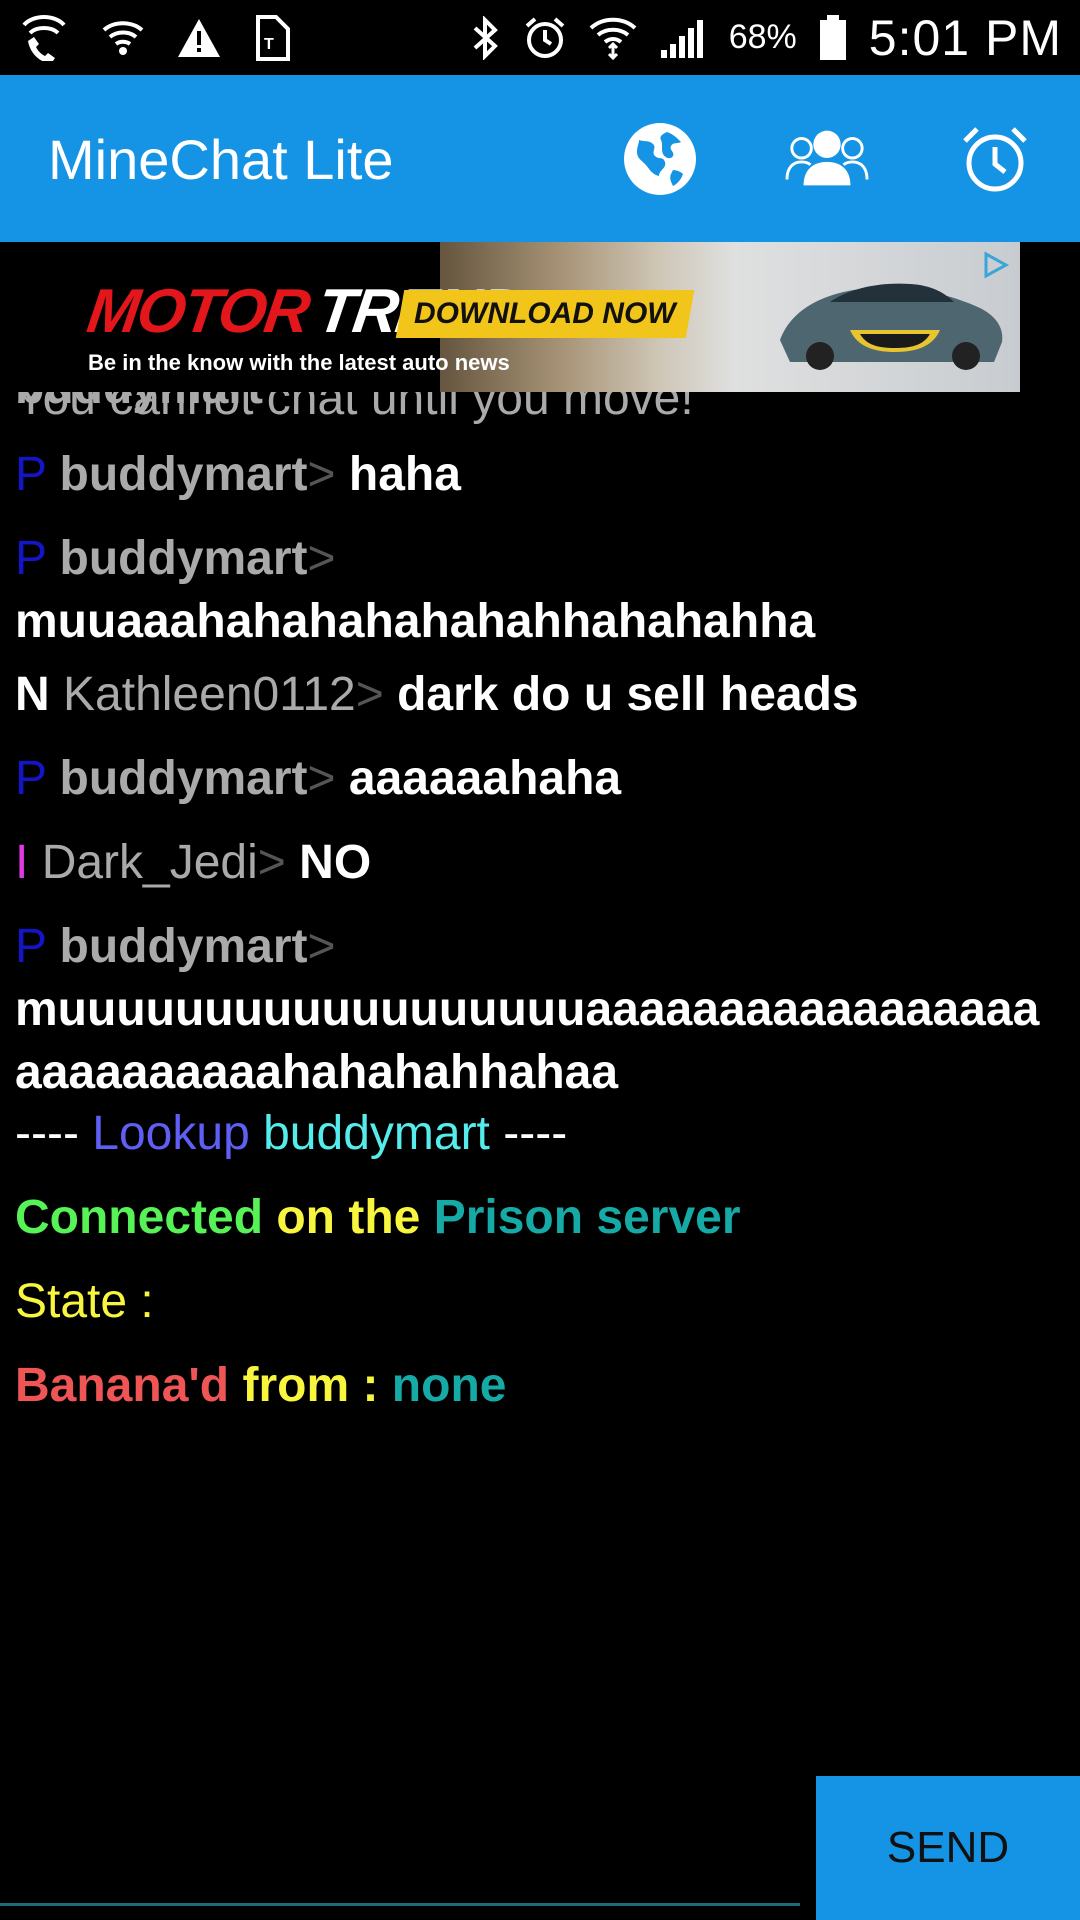  Describe the element at coordinates (587, 1217) in the screenshot. I see `connected-server: Prison server` at that location.